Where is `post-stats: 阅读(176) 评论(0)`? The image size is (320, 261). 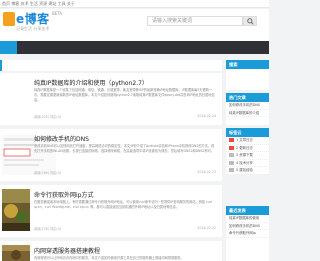
post-stats: 阅读(176) 评论(0) is located at coordinates (47, 229).